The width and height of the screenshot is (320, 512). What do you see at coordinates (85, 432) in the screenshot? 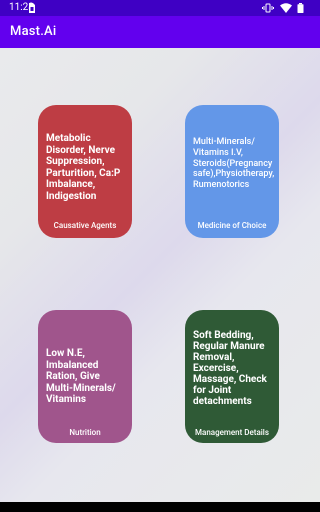
I see `nutrition-caption: Nutrition` at bounding box center [85, 432].